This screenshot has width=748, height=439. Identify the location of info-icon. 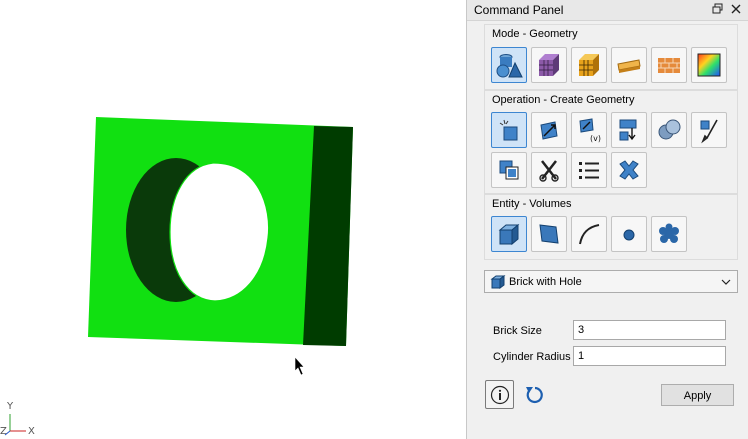
(499, 394).